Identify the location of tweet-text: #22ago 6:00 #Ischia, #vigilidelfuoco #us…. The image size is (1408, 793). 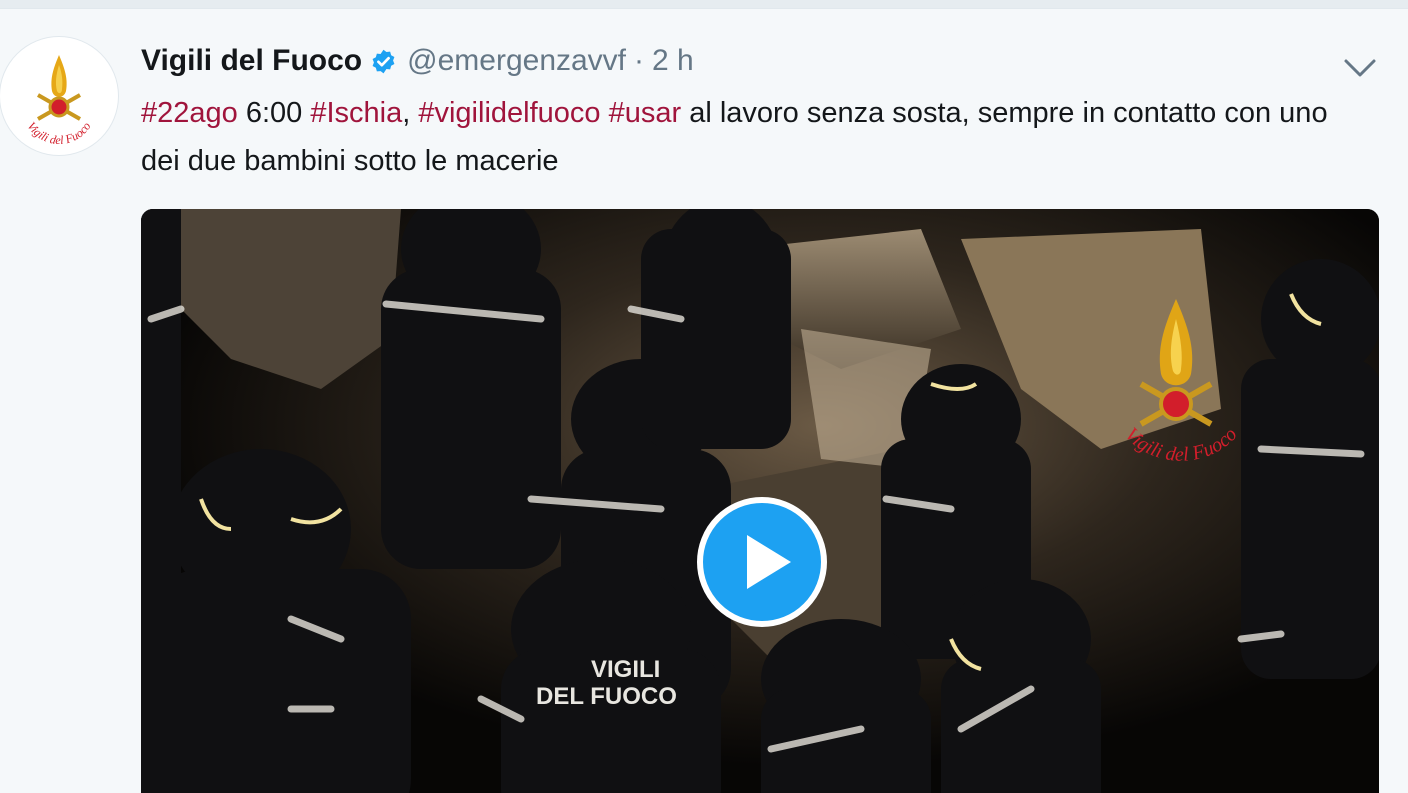
(741, 137).